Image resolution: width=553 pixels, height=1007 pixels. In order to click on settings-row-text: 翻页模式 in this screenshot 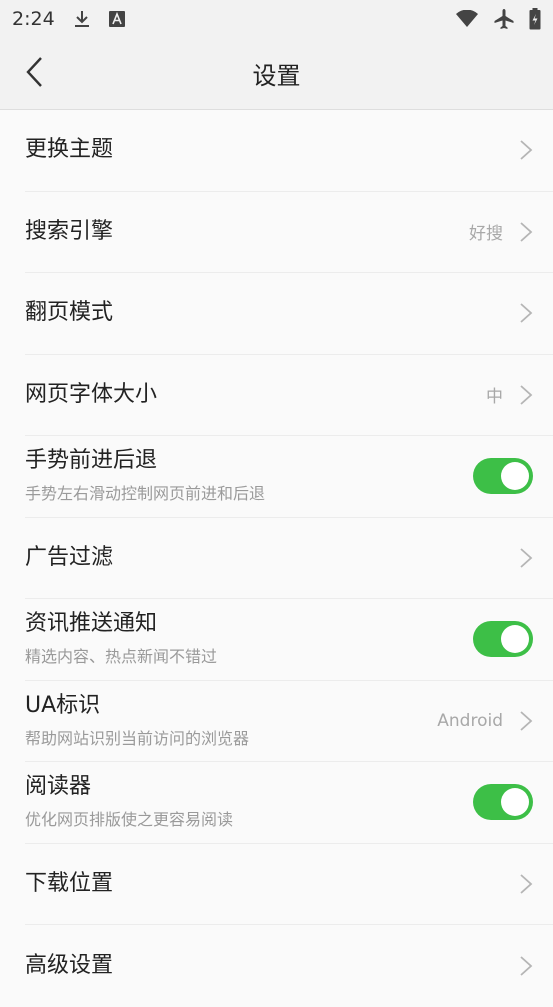, I will do `click(272, 313)`.